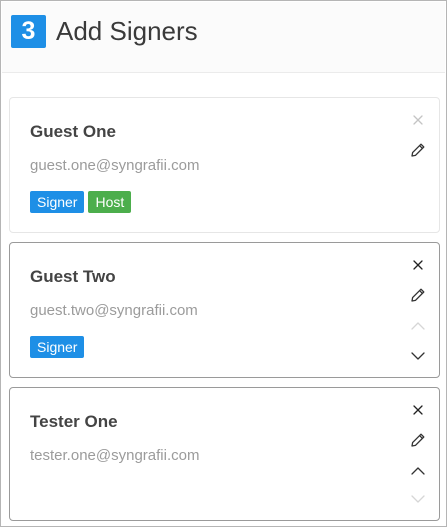  What do you see at coordinates (110, 202) in the screenshot?
I see `role-tag-host: Host` at bounding box center [110, 202].